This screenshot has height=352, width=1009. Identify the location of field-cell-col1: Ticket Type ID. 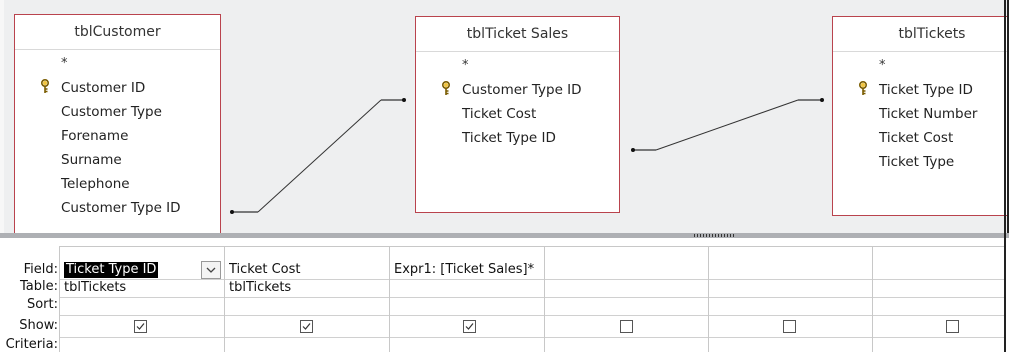
(111, 270).